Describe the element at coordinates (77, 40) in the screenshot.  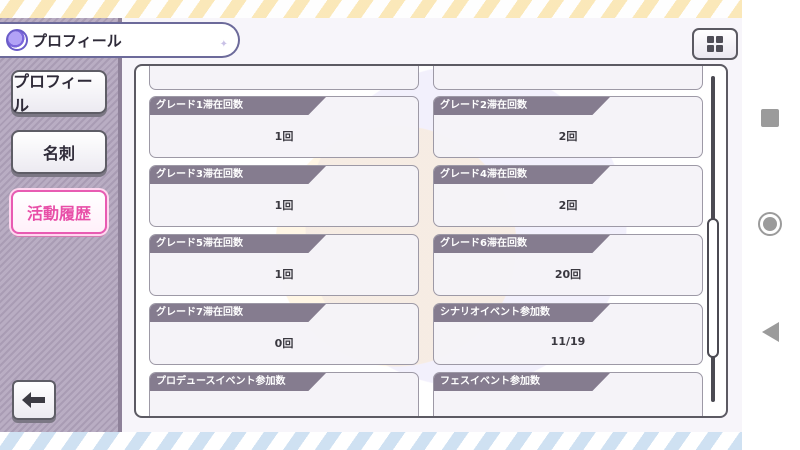
I see `page-title: プロフィール` at that location.